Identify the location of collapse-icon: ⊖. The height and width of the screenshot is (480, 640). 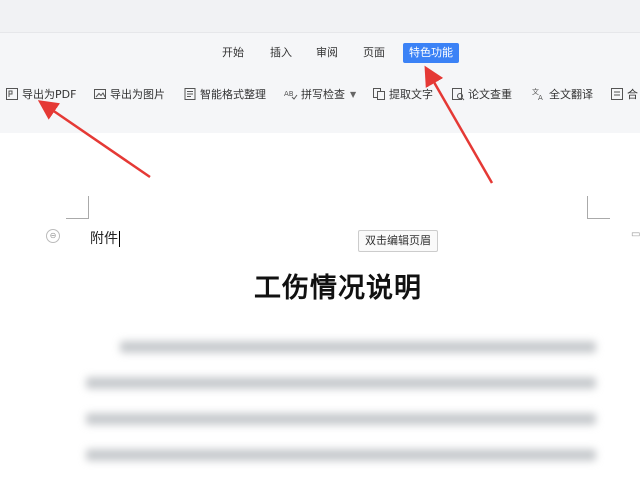
(53, 236).